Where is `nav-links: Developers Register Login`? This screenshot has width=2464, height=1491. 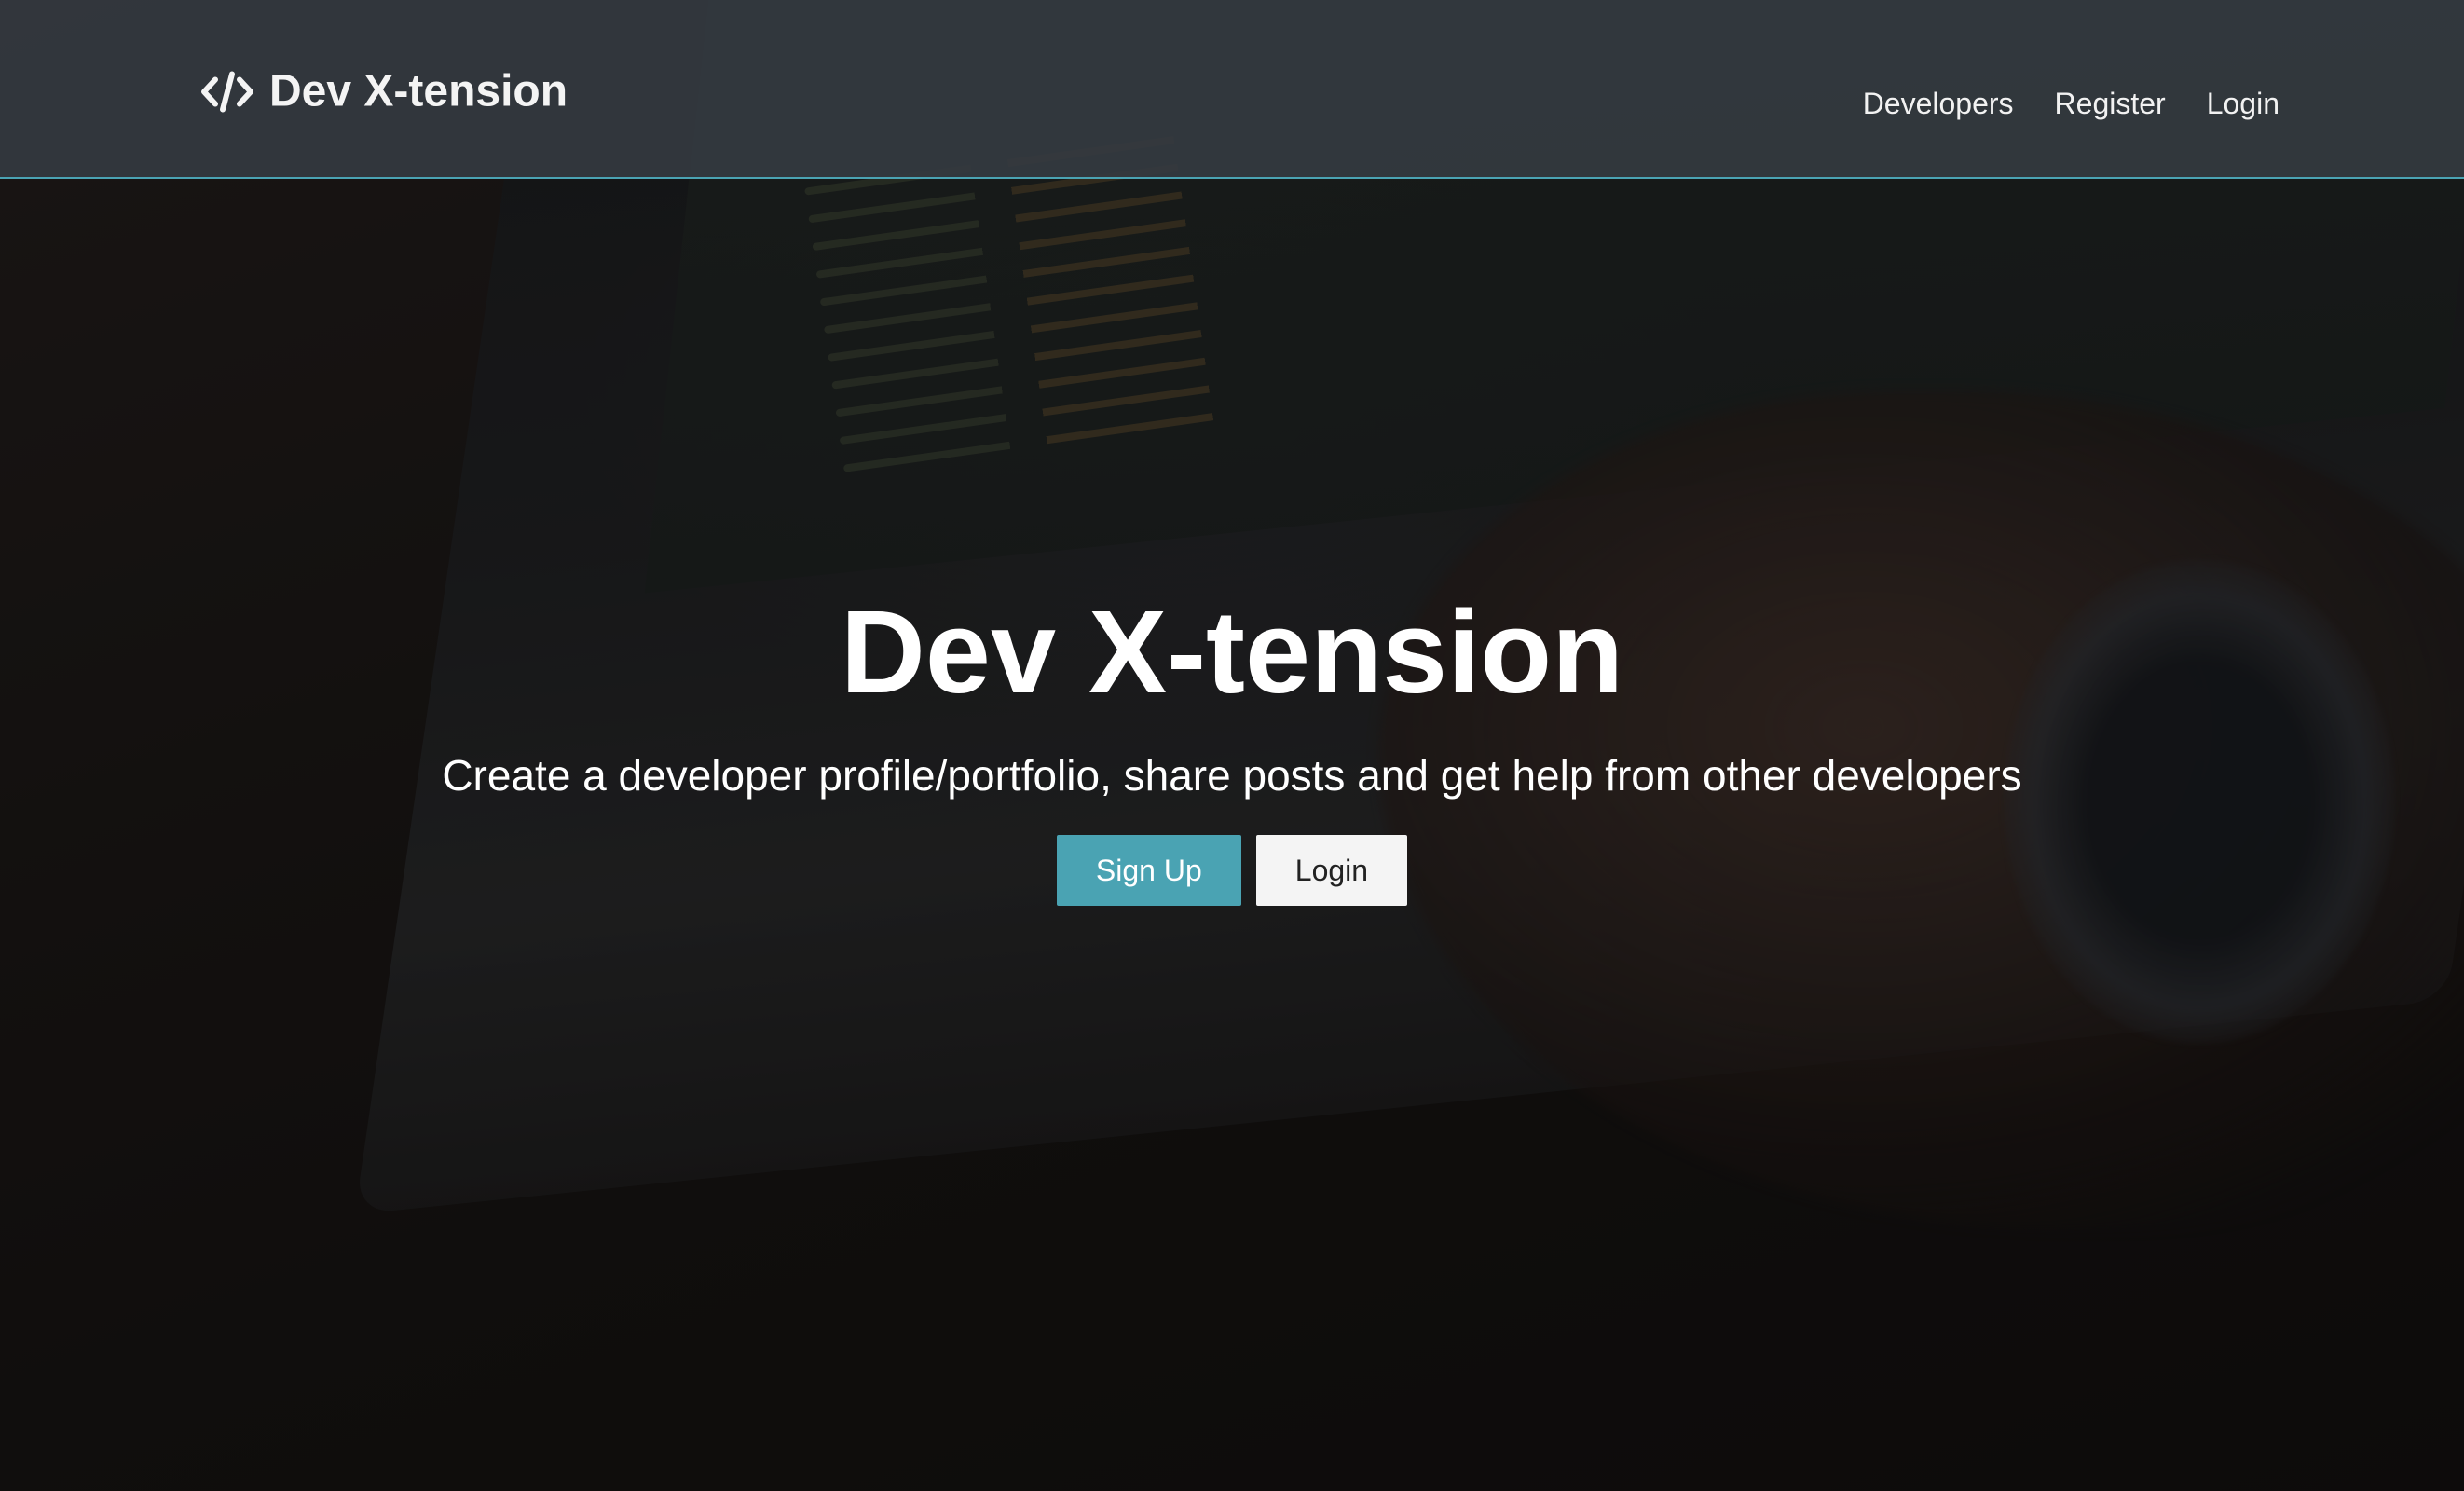 nav-links: Developers Register Login is located at coordinates (2071, 104).